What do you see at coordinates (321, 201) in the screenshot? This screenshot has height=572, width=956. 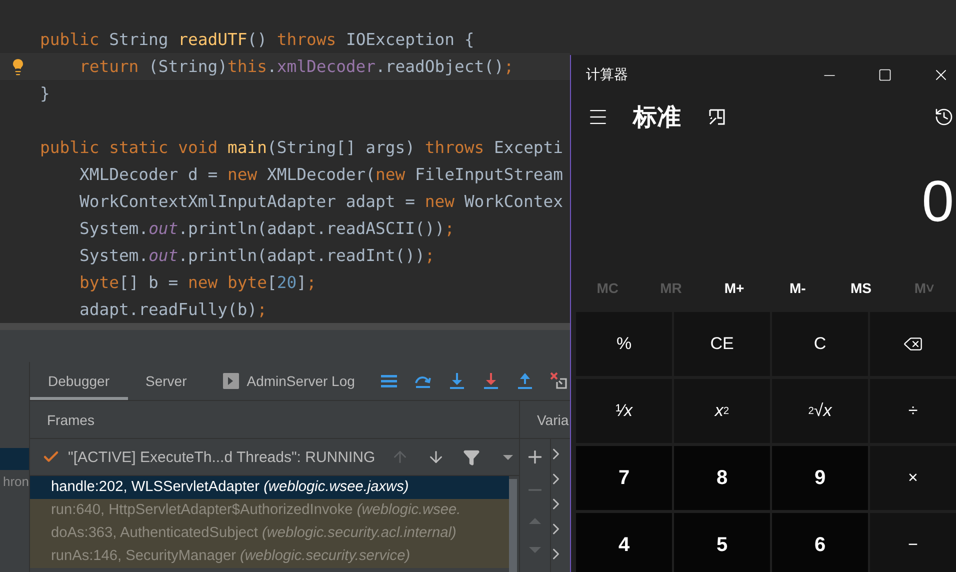 I see `code-line: WorkContextXmlInputAdapter adapt = new WorkContex` at bounding box center [321, 201].